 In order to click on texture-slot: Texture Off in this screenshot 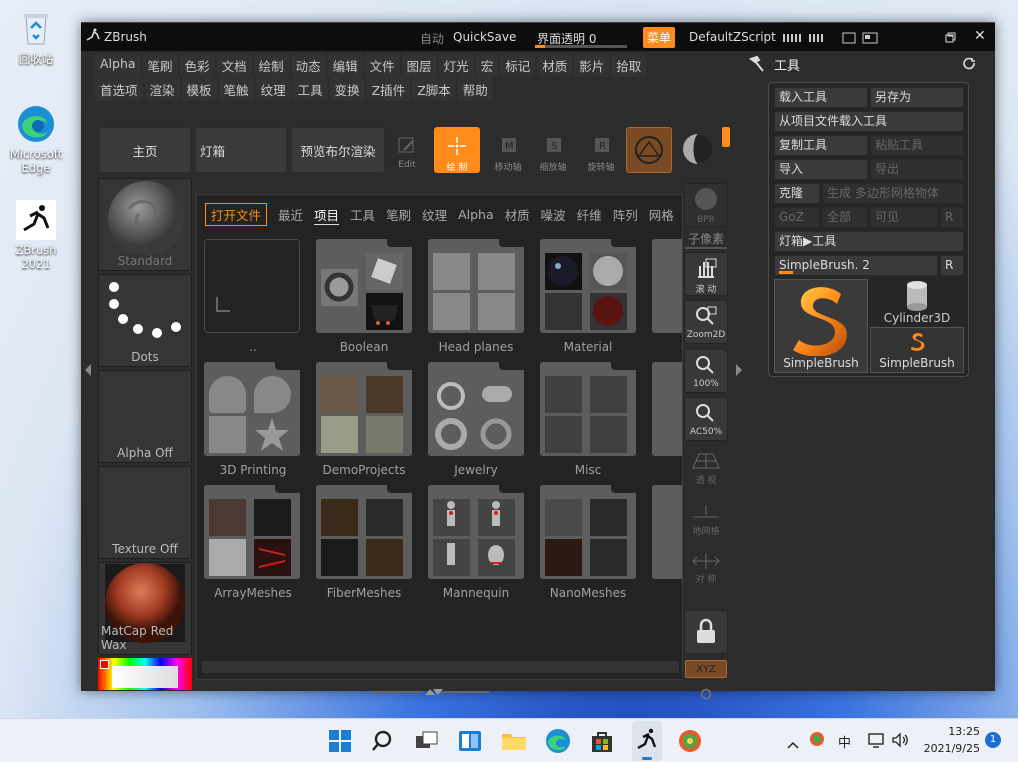, I will do `click(145, 512)`.